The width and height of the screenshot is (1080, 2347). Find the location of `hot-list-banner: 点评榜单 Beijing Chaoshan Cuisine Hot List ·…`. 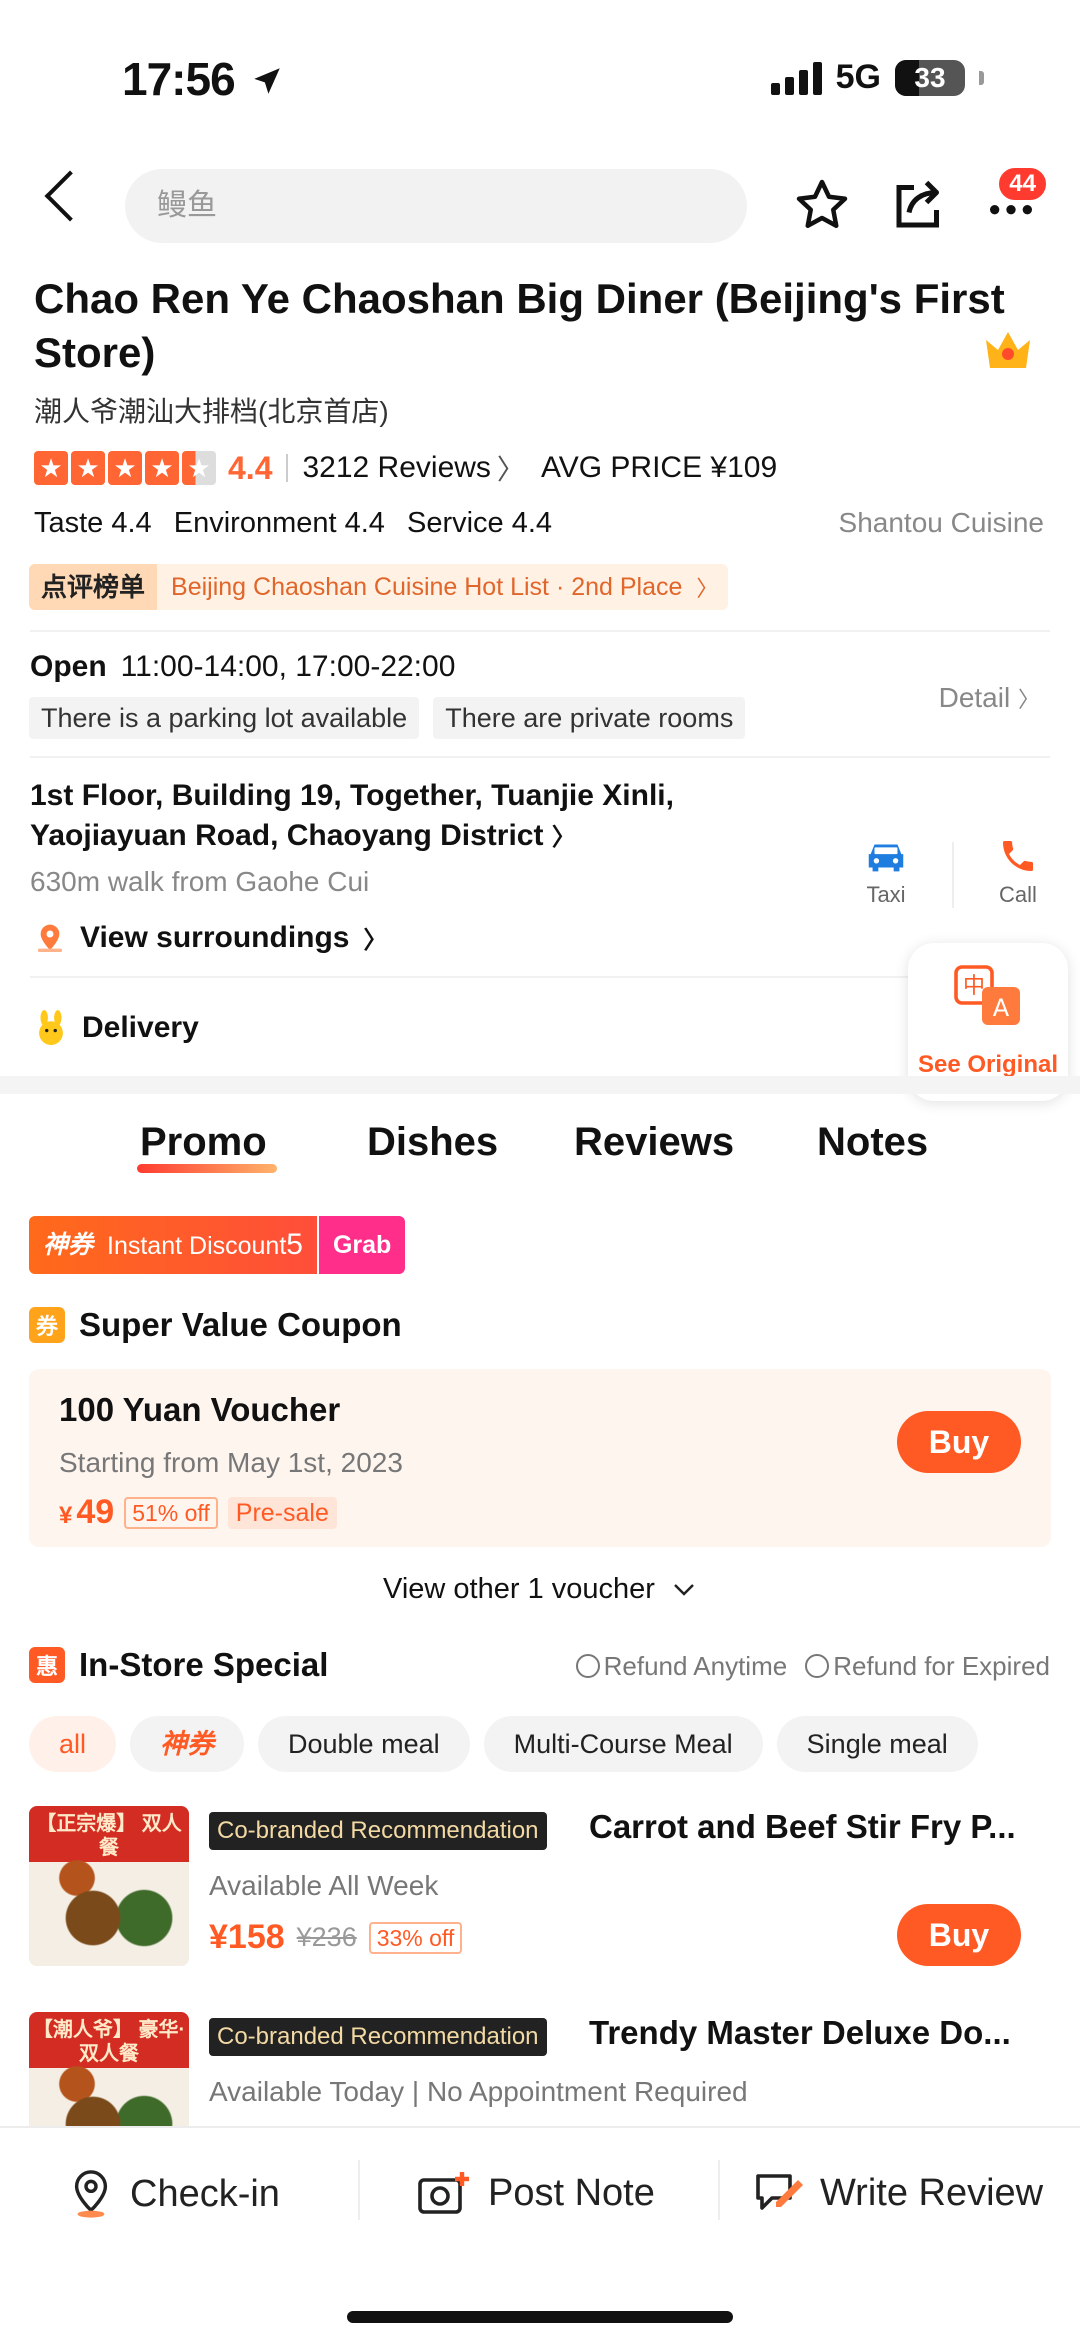

hot-list-banner: 点评榜单 Beijing Chaoshan Cuisine Hot List ·… is located at coordinates (379, 587).